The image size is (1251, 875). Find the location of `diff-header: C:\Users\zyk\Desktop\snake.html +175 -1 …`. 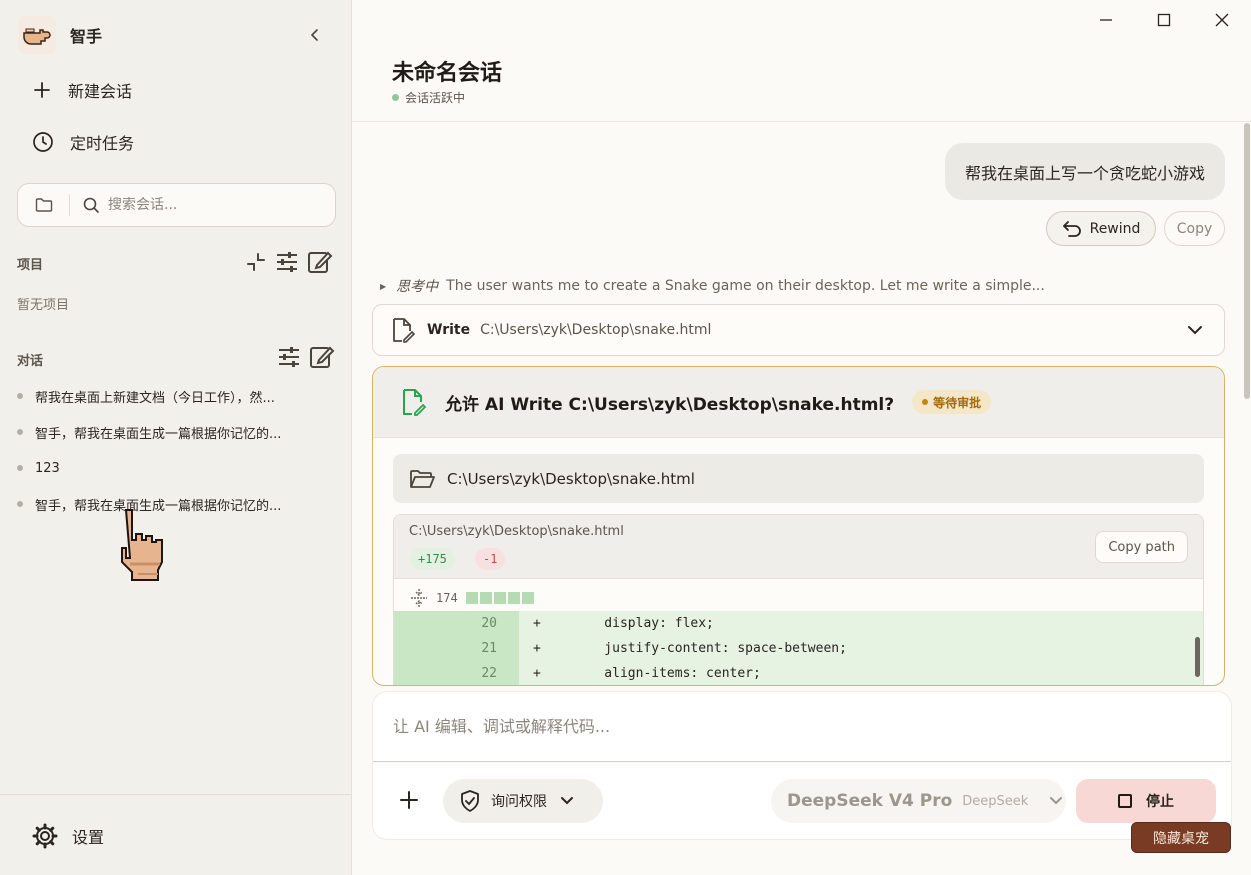

diff-header: C:\Users\zyk\Desktop\snake.html +175 -1 … is located at coordinates (798, 547).